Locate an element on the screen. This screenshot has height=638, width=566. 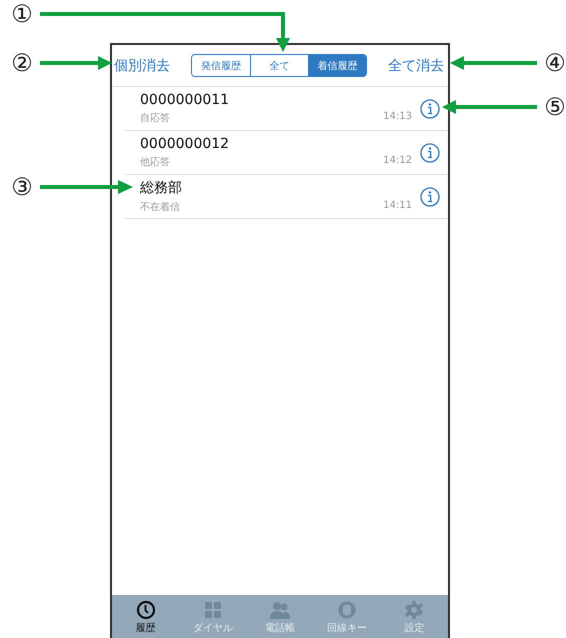
call-status: 他応答 is located at coordinates (155, 162).